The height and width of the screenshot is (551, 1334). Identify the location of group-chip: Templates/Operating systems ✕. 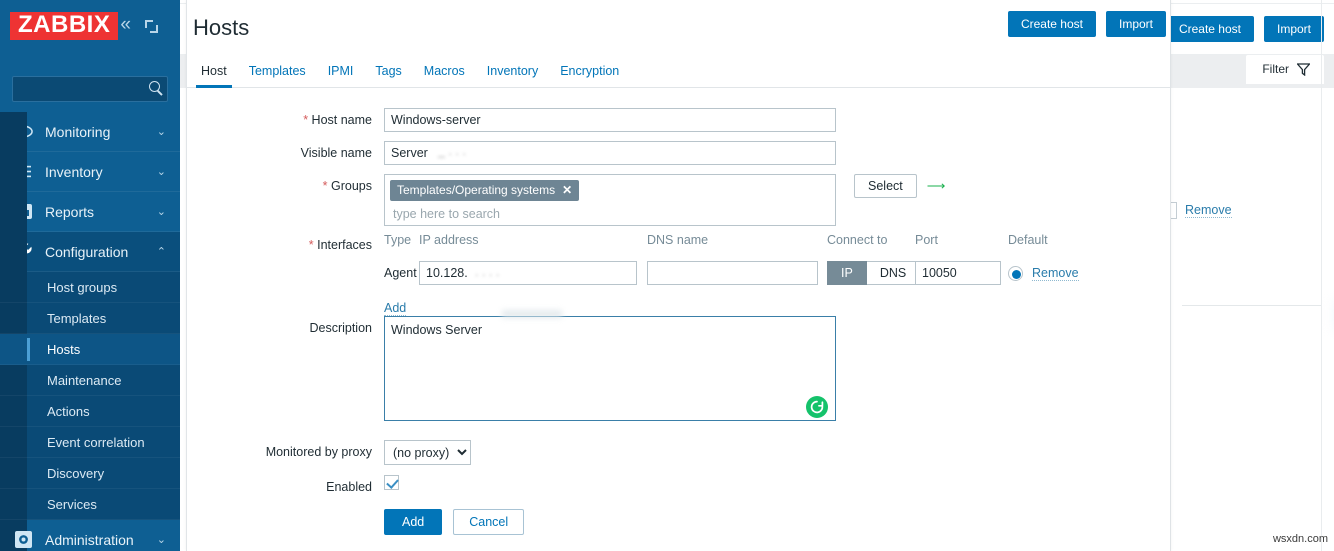
(485, 190).